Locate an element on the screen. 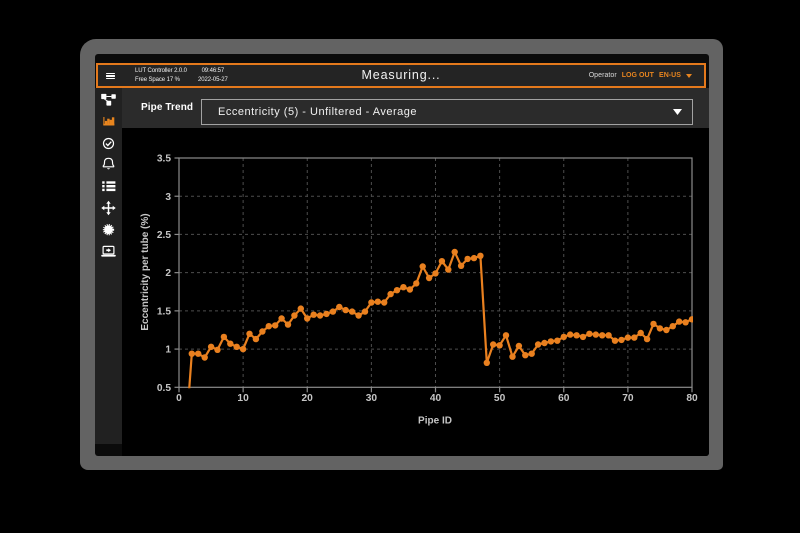 The image size is (800, 533). svg-text: 0.5 is located at coordinates (164, 388).